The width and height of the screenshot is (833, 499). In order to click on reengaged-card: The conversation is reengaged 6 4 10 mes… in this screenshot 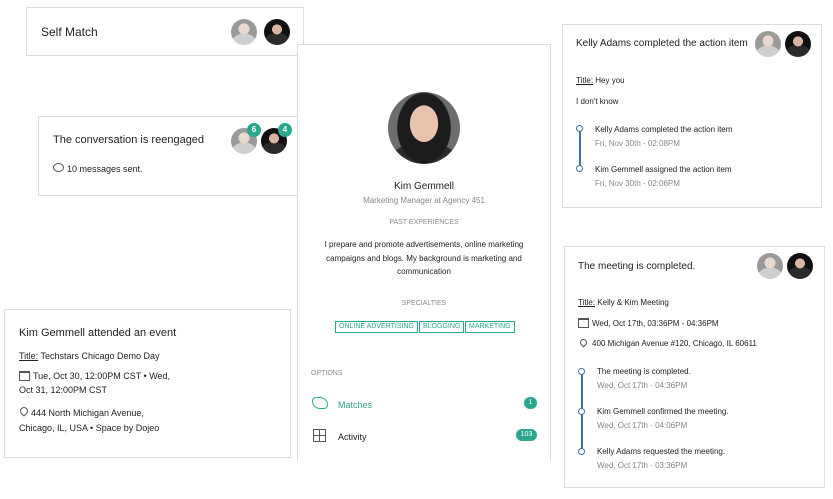, I will do `click(169, 156)`.